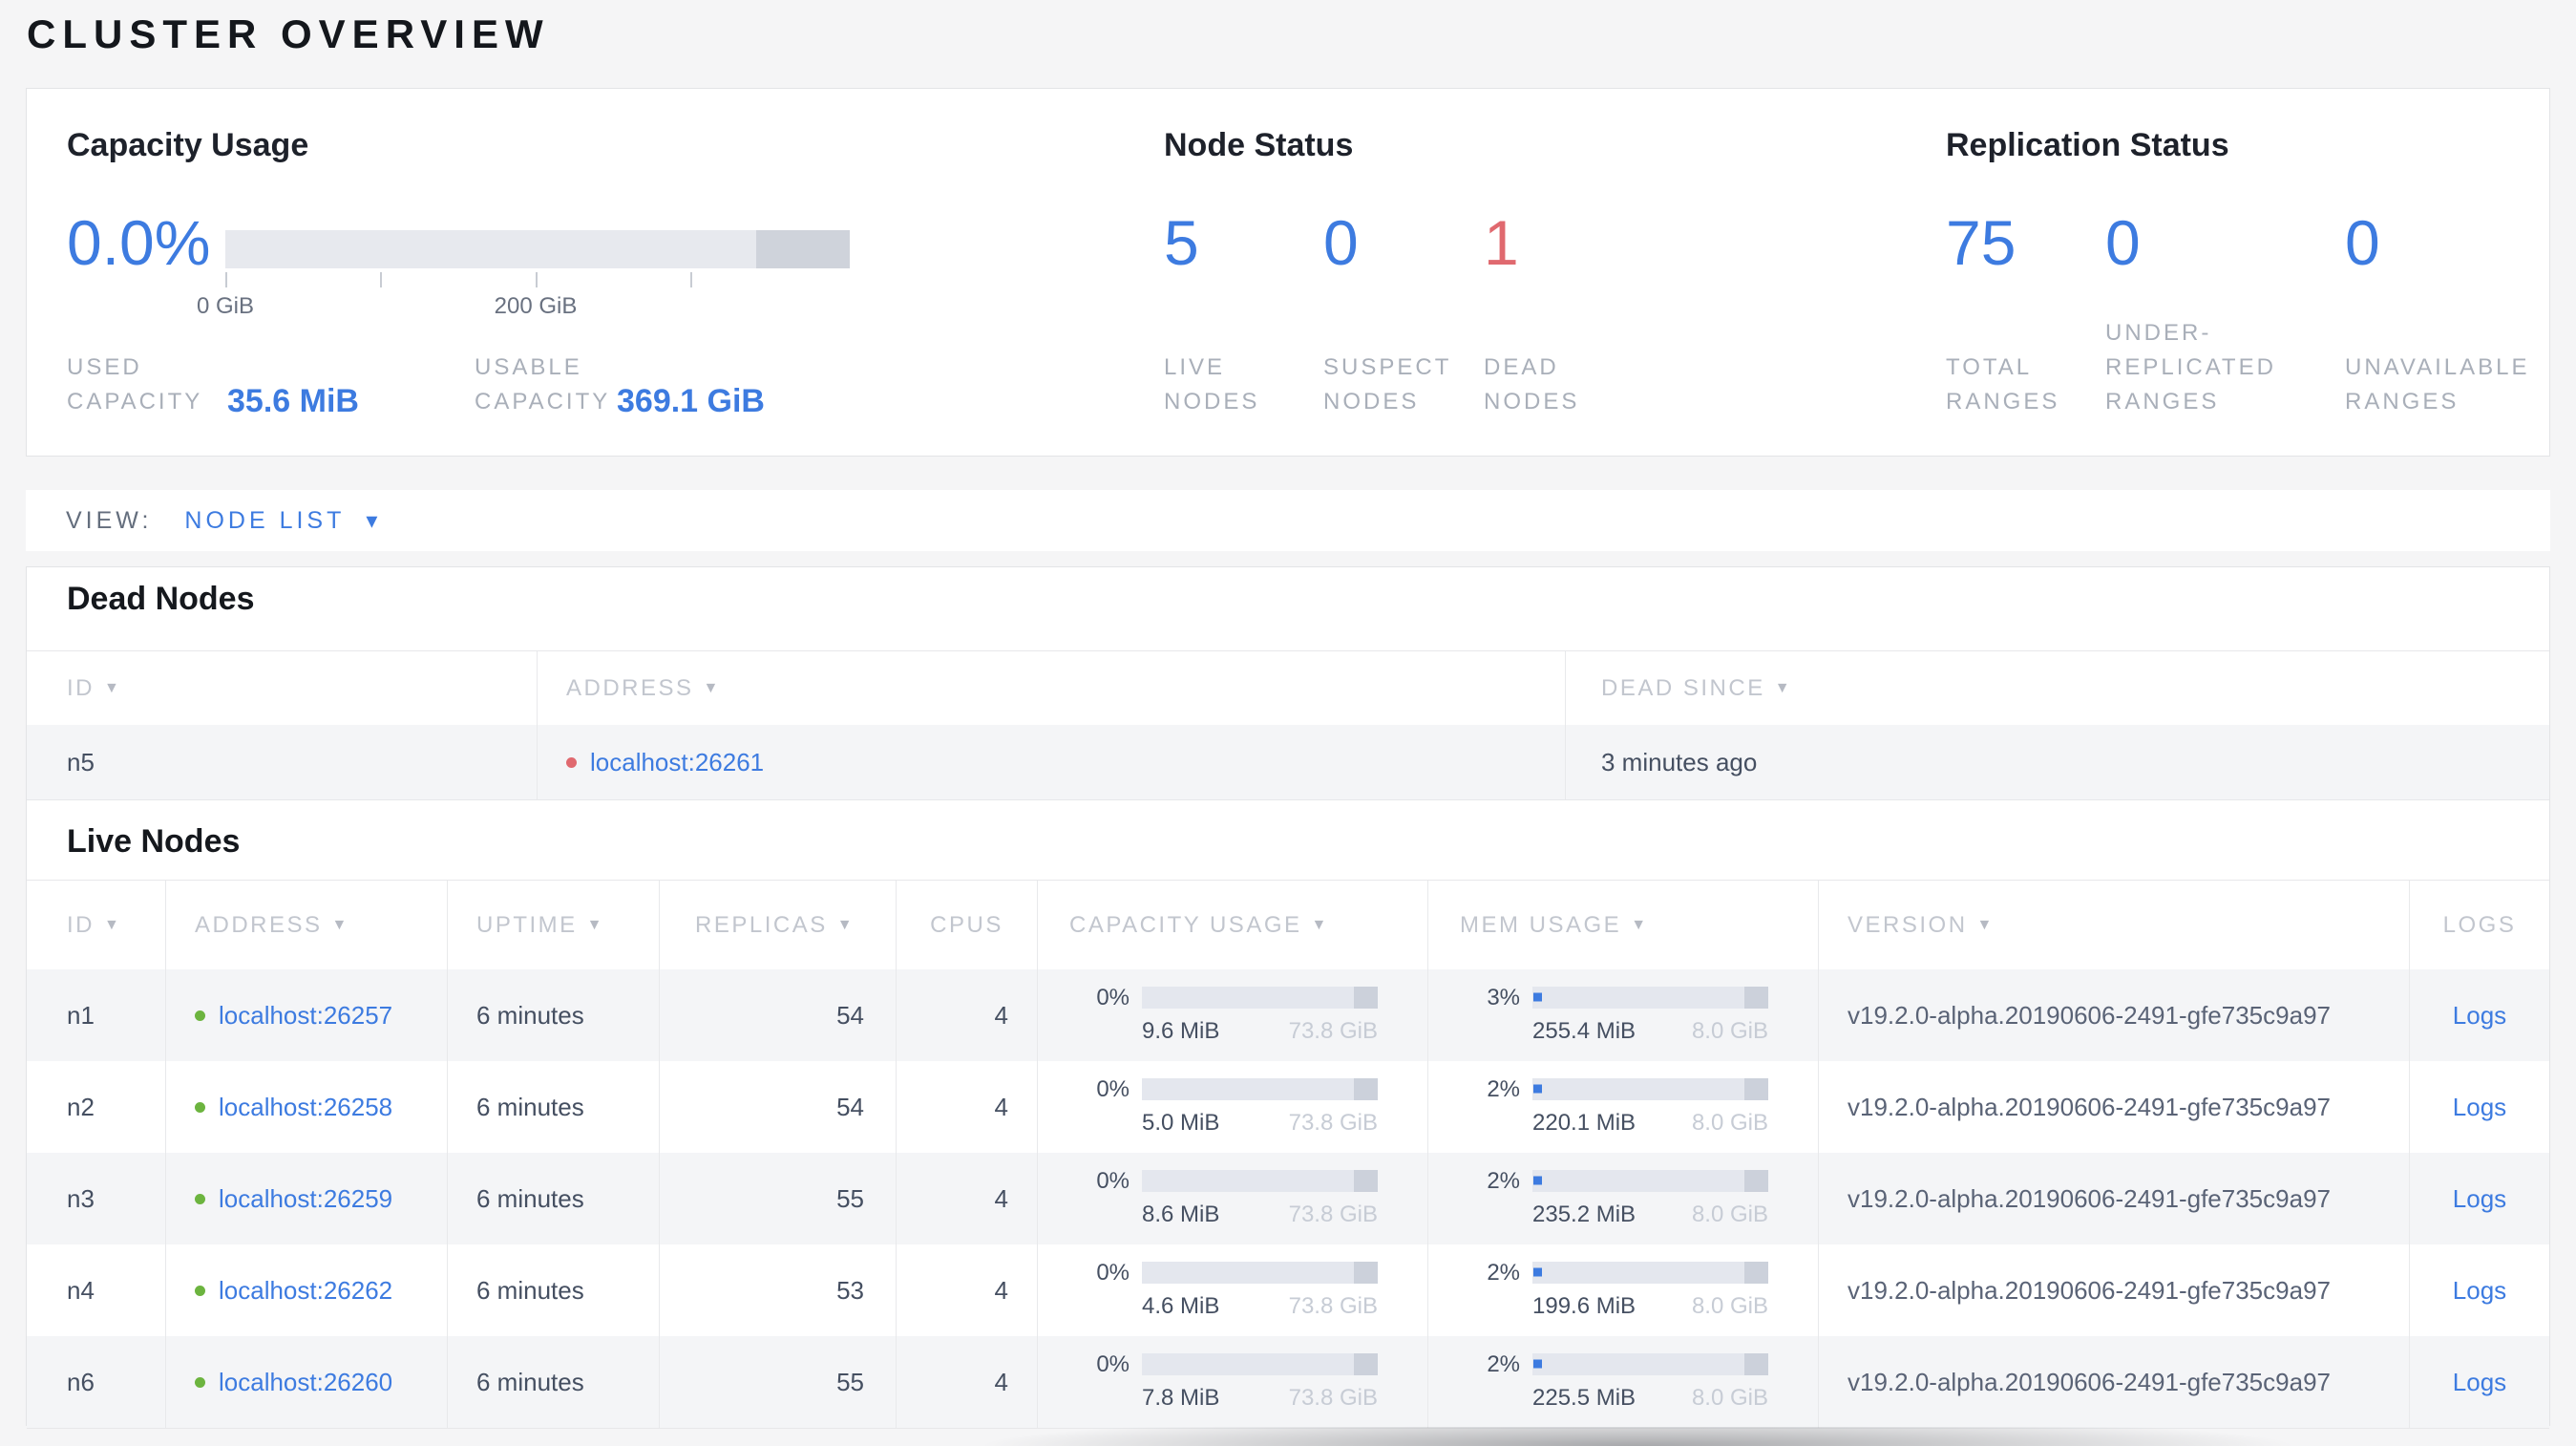 The width and height of the screenshot is (2576, 1446). What do you see at coordinates (1584, 1306) in the screenshot?
I see `mem-used: 199.6 MiB` at bounding box center [1584, 1306].